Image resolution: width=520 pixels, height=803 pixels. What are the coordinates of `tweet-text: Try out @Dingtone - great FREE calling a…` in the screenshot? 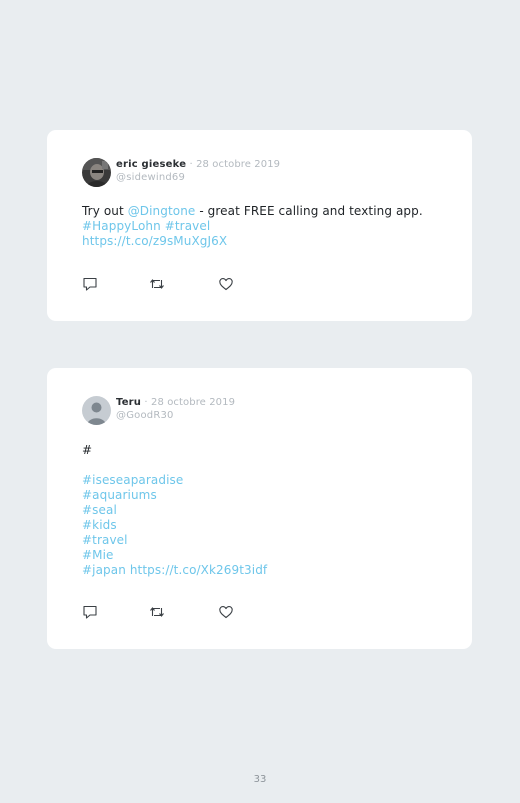 It's located at (252, 226).